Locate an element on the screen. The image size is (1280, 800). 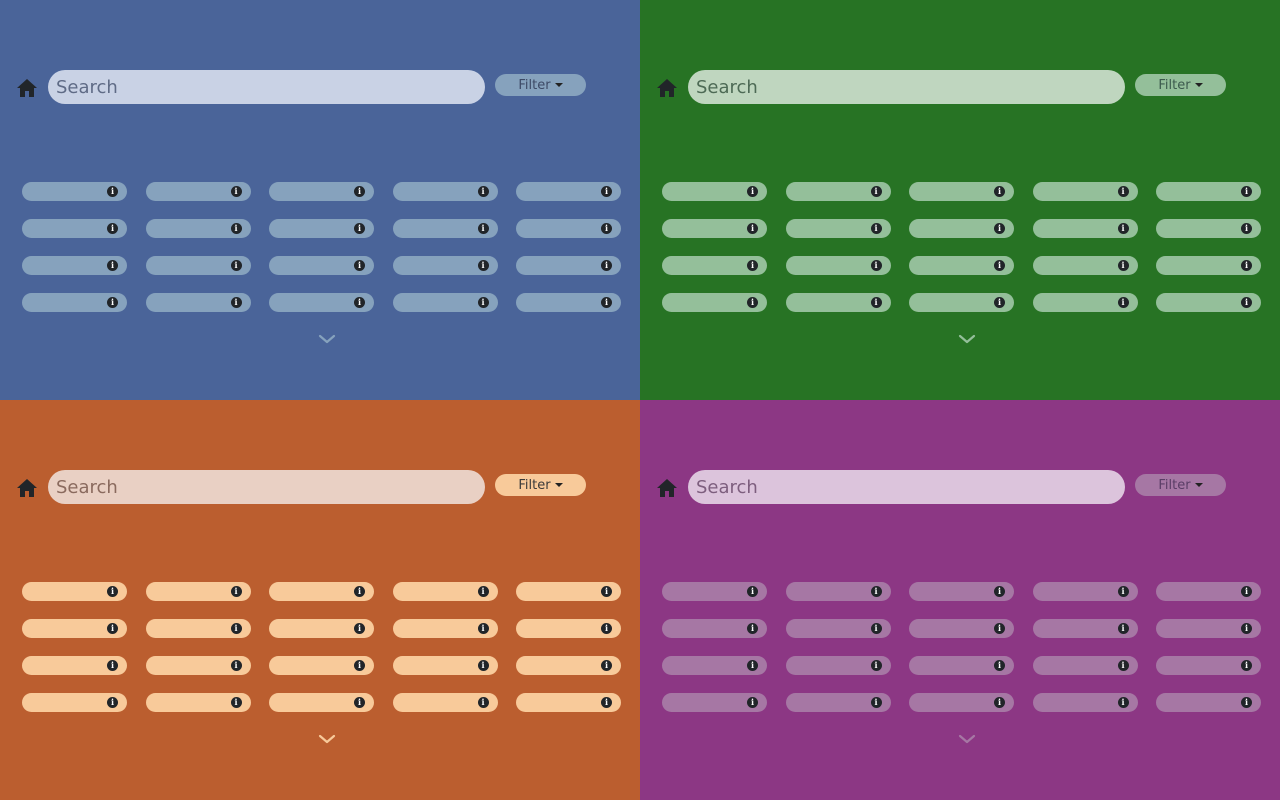
home-button is located at coordinates (667, 488).